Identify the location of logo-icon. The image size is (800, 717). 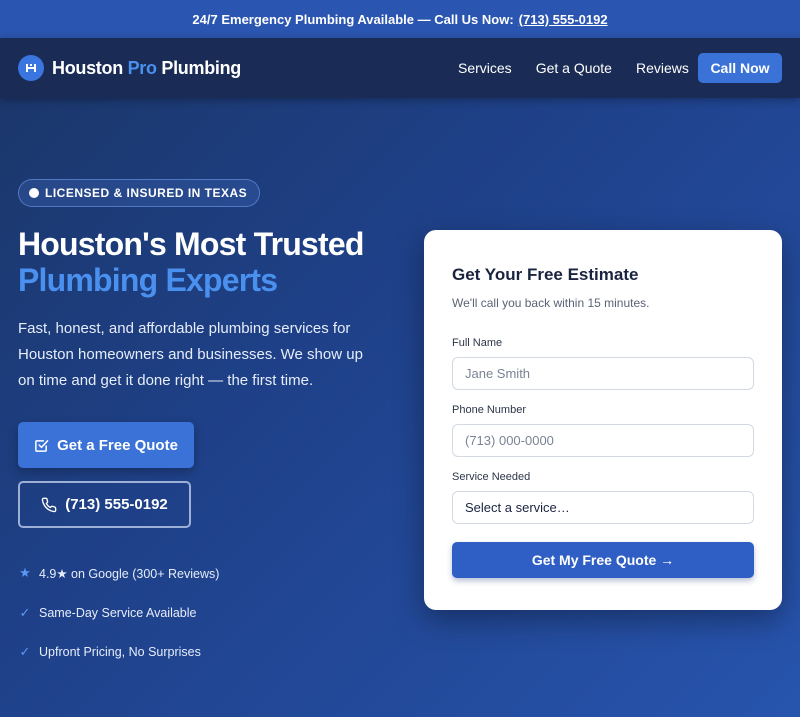
(31, 68).